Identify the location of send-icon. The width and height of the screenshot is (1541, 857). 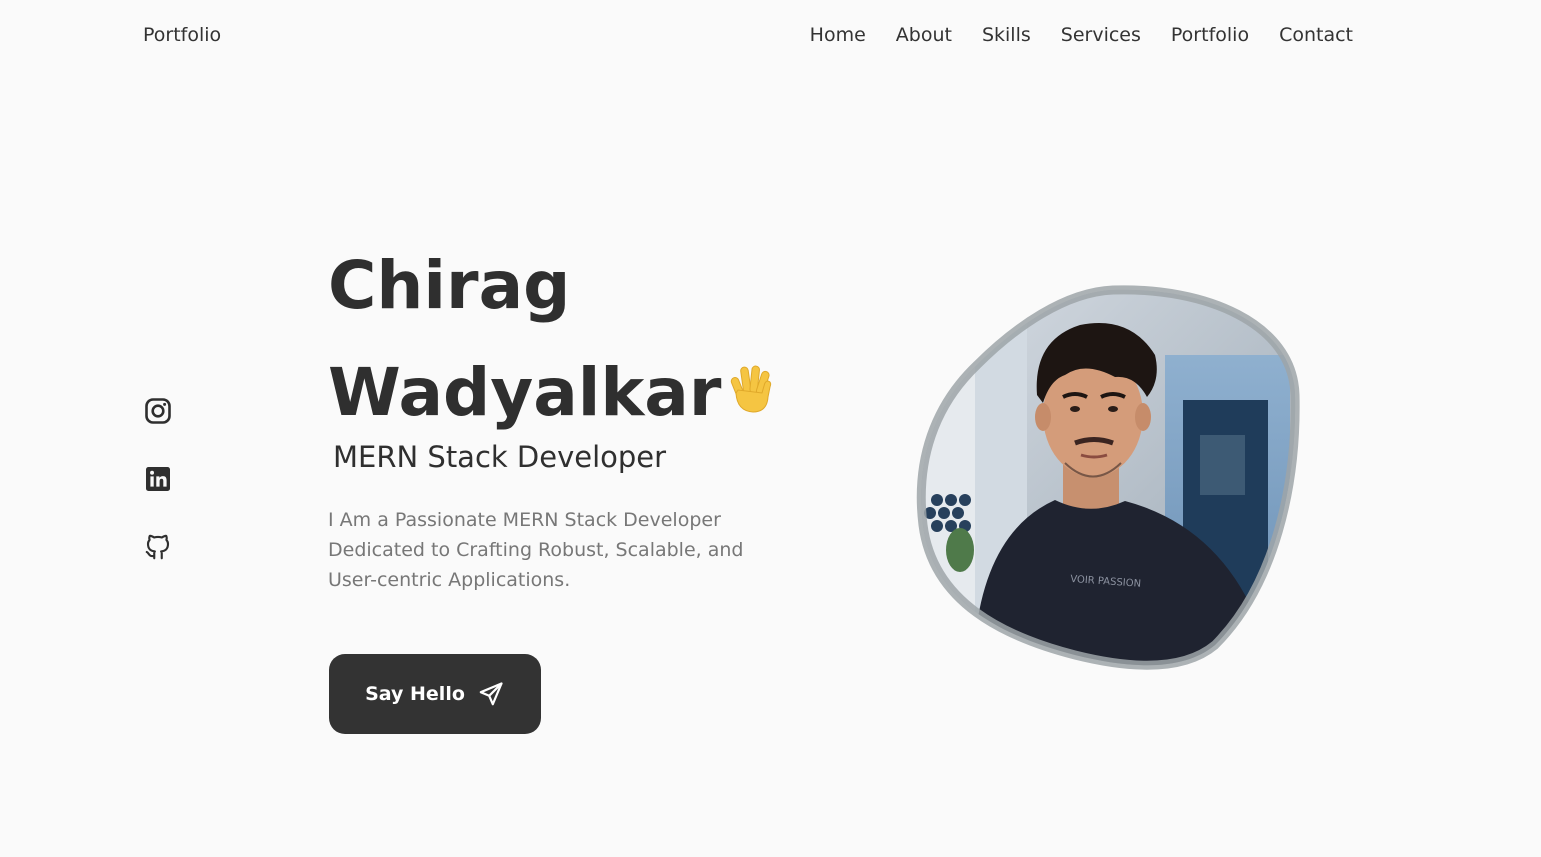
(491, 694).